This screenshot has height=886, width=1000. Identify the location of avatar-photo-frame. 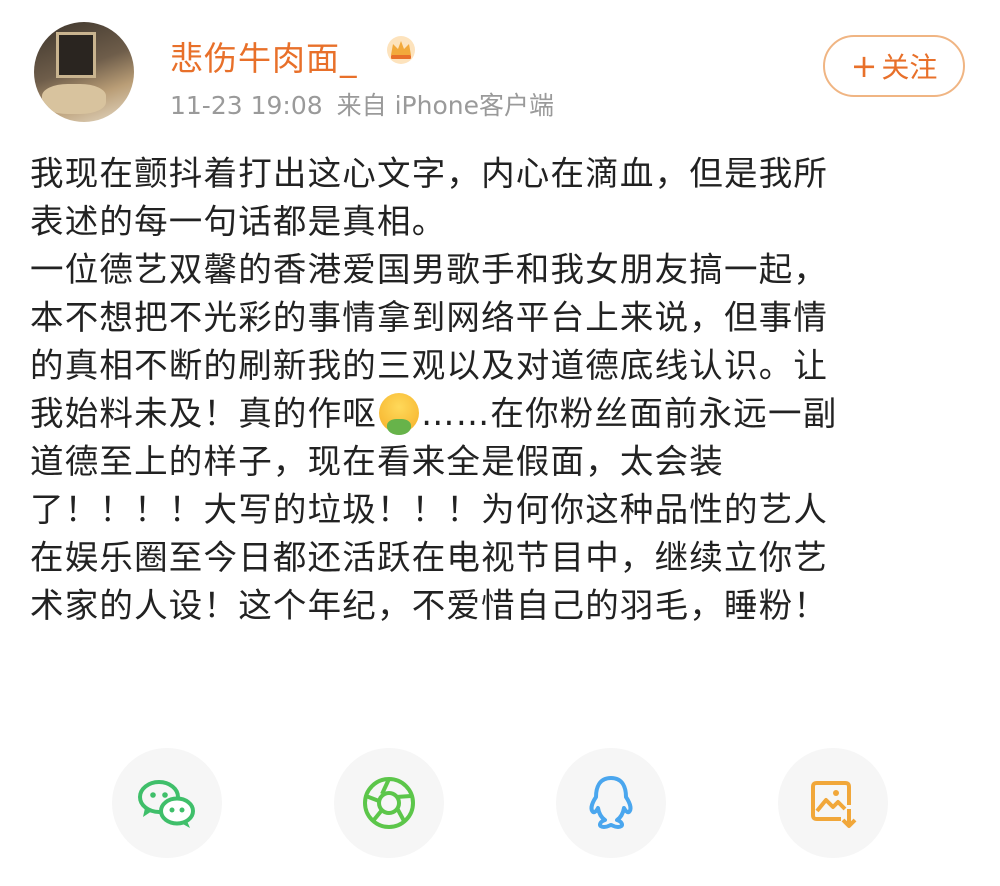
(76, 55).